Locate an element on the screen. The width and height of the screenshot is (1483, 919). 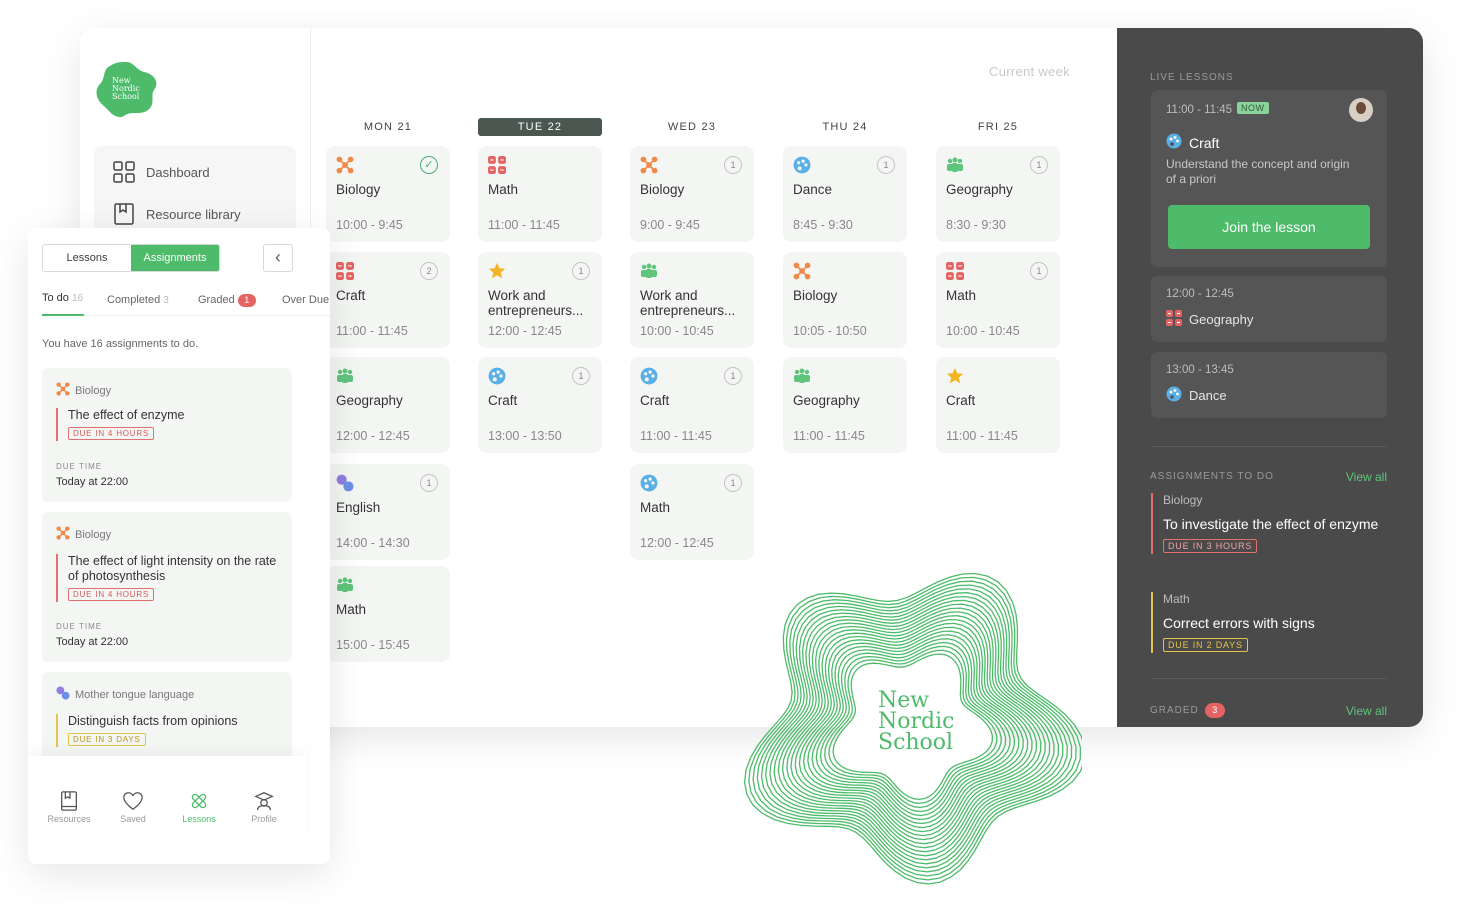
tab-label: Completed is located at coordinates (134, 300).